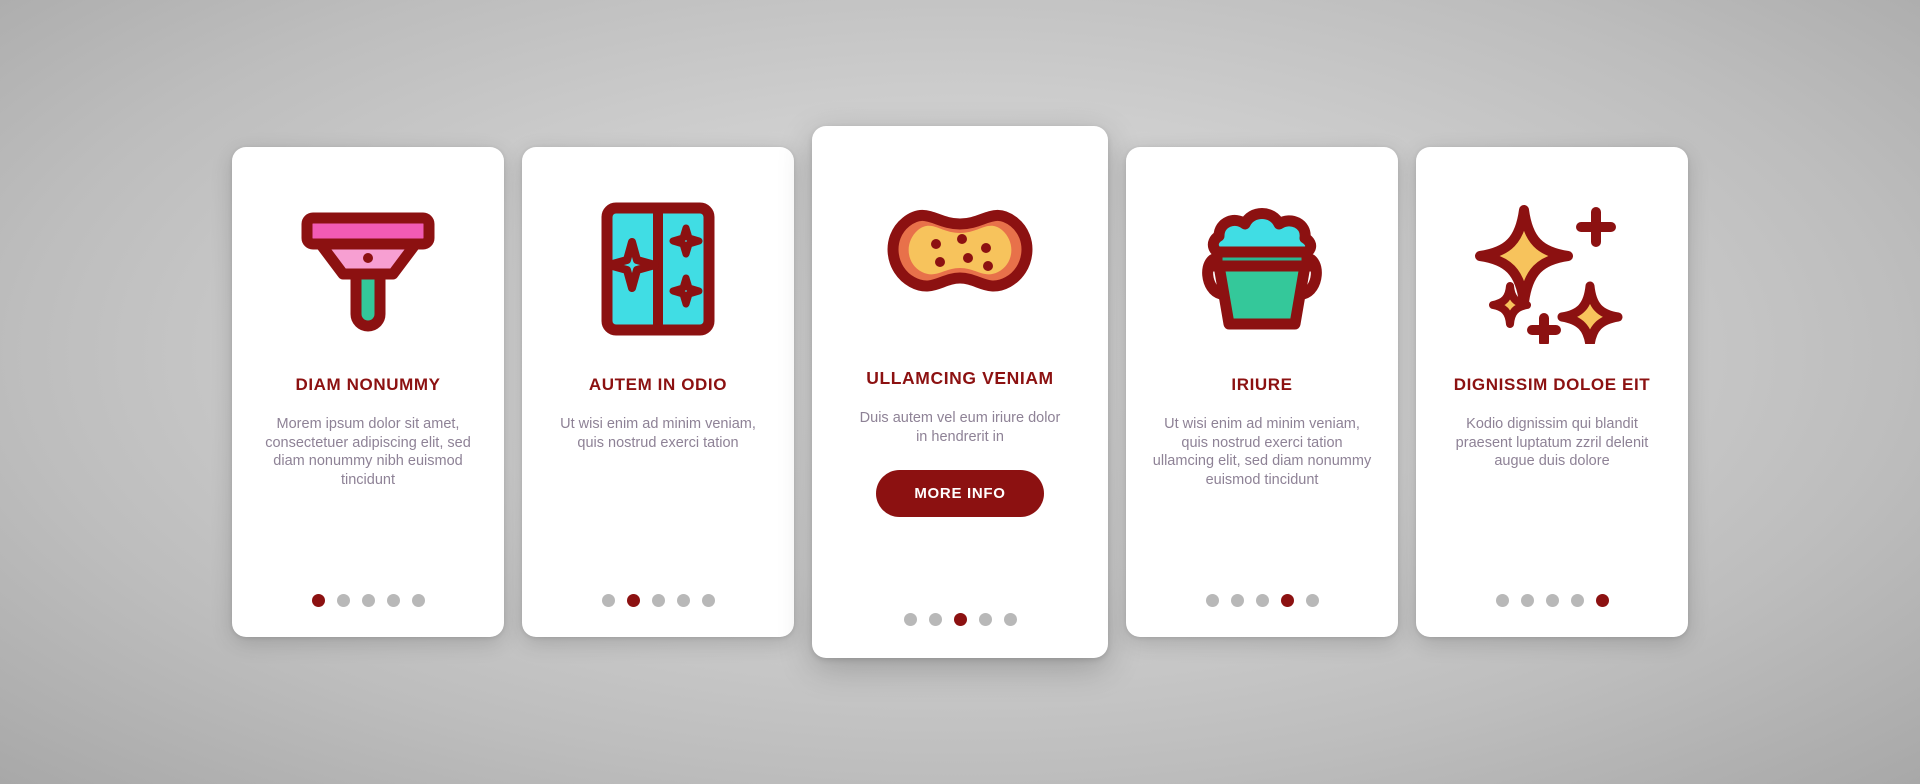 This screenshot has height=784, width=1920. Describe the element at coordinates (960, 378) in the screenshot. I see `card-title: ULLAMCING VENIAM` at that location.